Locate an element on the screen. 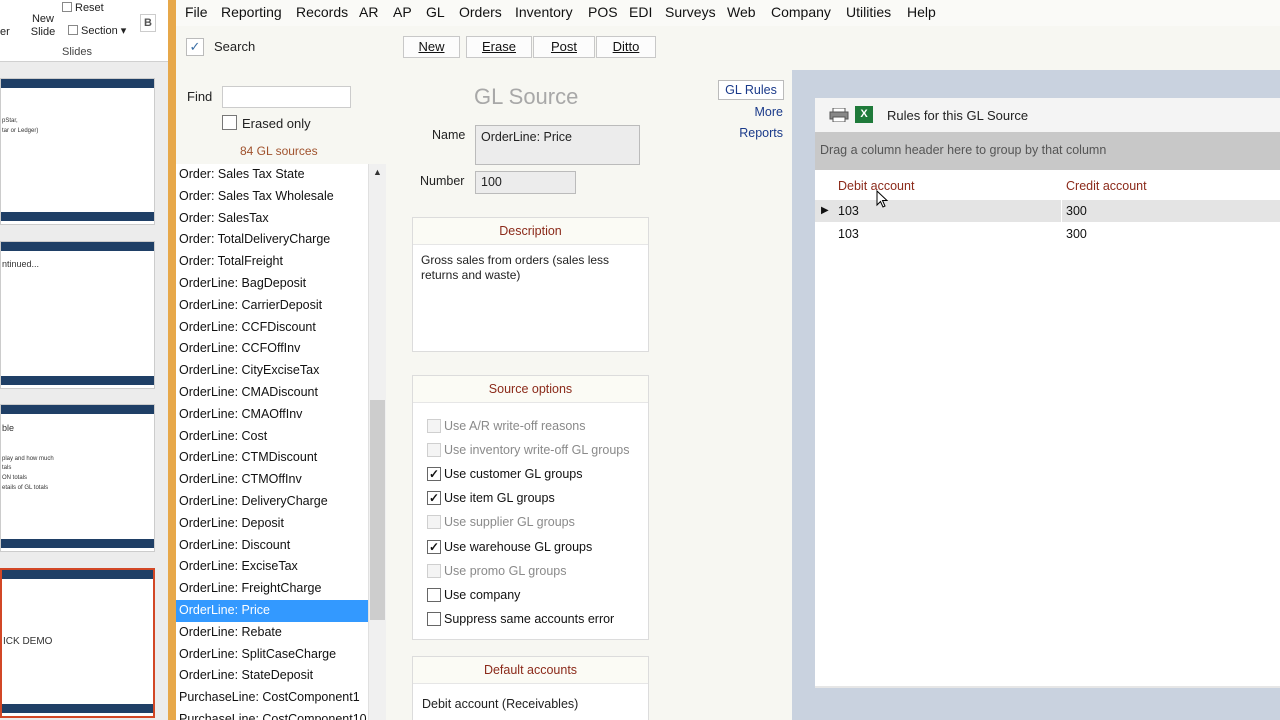 This screenshot has width=1280, height=720. erase-button-label: Erase is located at coordinates (499, 46).